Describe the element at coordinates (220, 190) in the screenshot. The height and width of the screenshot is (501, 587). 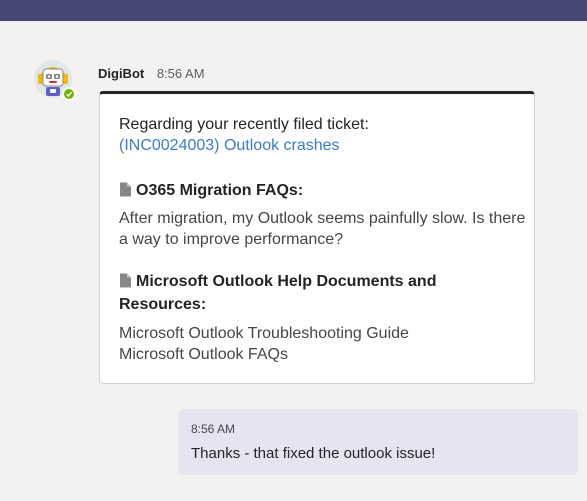
I see `section-title-text: O365 Migration FAQs:` at that location.